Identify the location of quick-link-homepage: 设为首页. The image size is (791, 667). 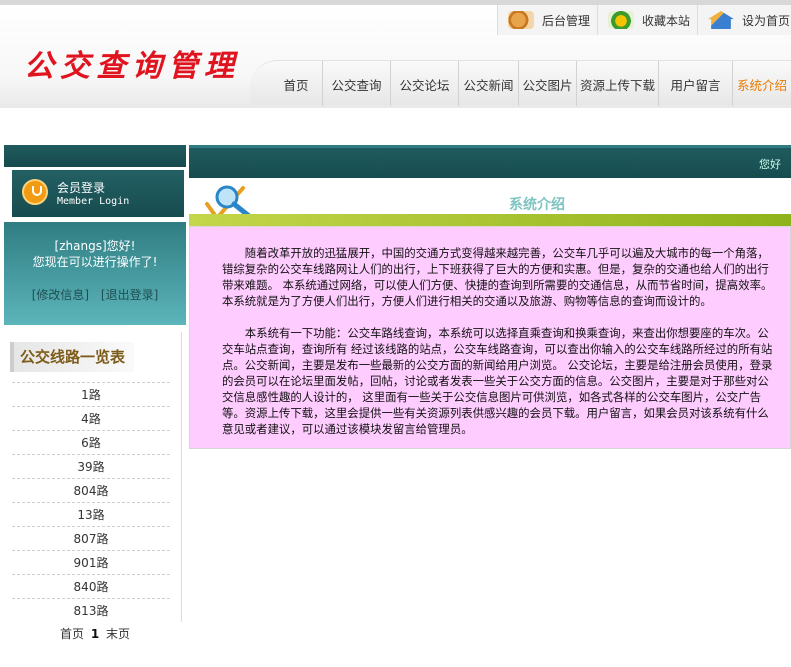
(744, 20).